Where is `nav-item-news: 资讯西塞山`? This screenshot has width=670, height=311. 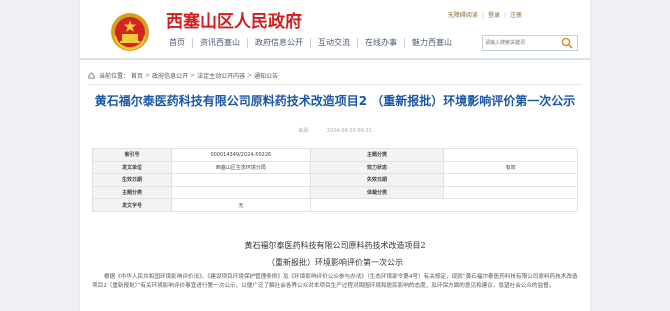
nav-item-news: 资讯西塞山 is located at coordinates (220, 43).